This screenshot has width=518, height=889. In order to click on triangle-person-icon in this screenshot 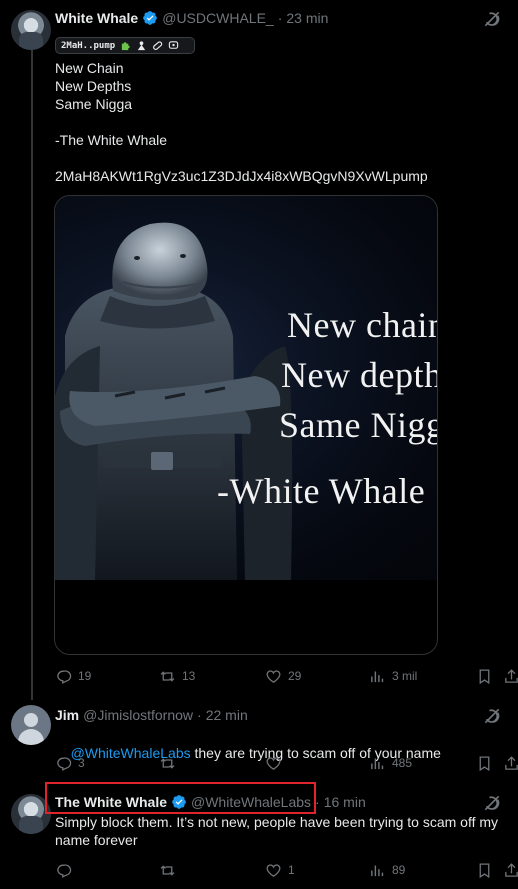, I will do `click(142, 46)`.